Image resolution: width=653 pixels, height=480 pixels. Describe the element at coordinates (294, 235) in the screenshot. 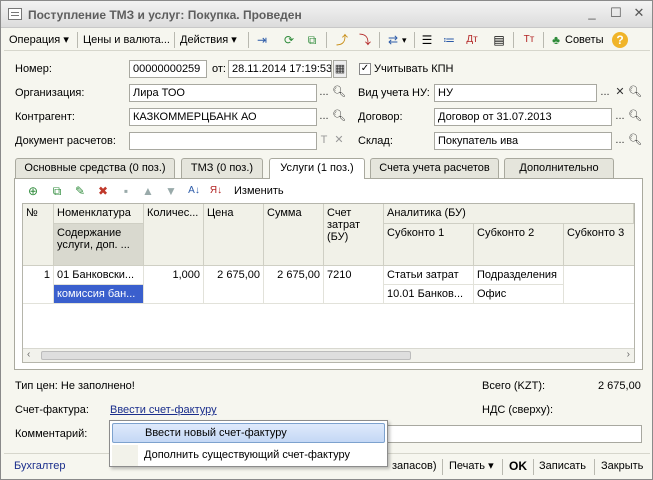

I see `column-header-sum: Сумма` at that location.